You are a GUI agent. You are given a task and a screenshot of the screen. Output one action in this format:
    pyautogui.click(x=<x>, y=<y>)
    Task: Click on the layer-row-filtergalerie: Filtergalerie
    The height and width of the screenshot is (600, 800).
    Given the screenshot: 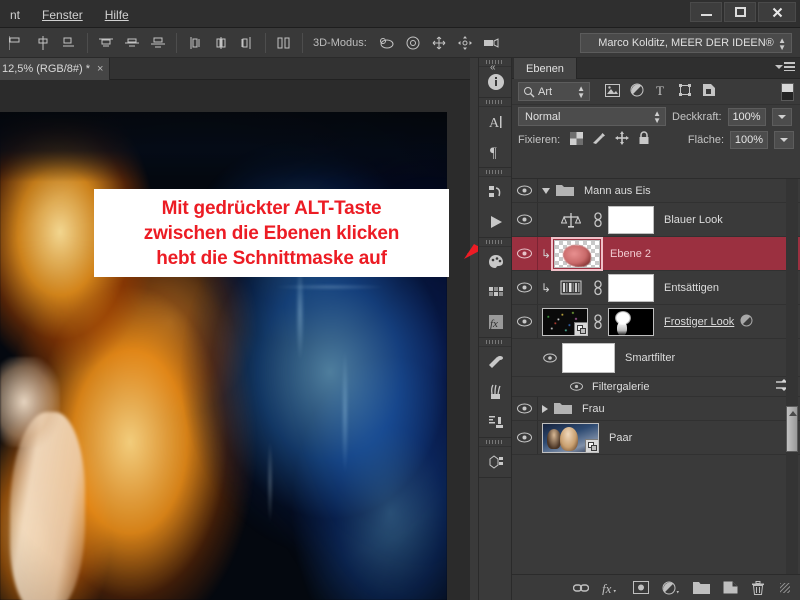 What is the action you would take?
    pyautogui.click(x=656, y=387)
    